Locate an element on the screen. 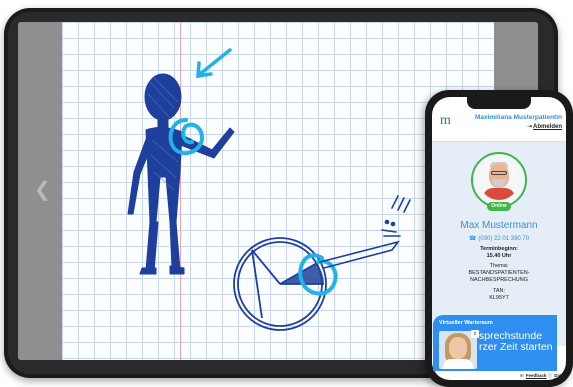 The height and width of the screenshot is (387, 573). other-link: Date is located at coordinates (559, 375).